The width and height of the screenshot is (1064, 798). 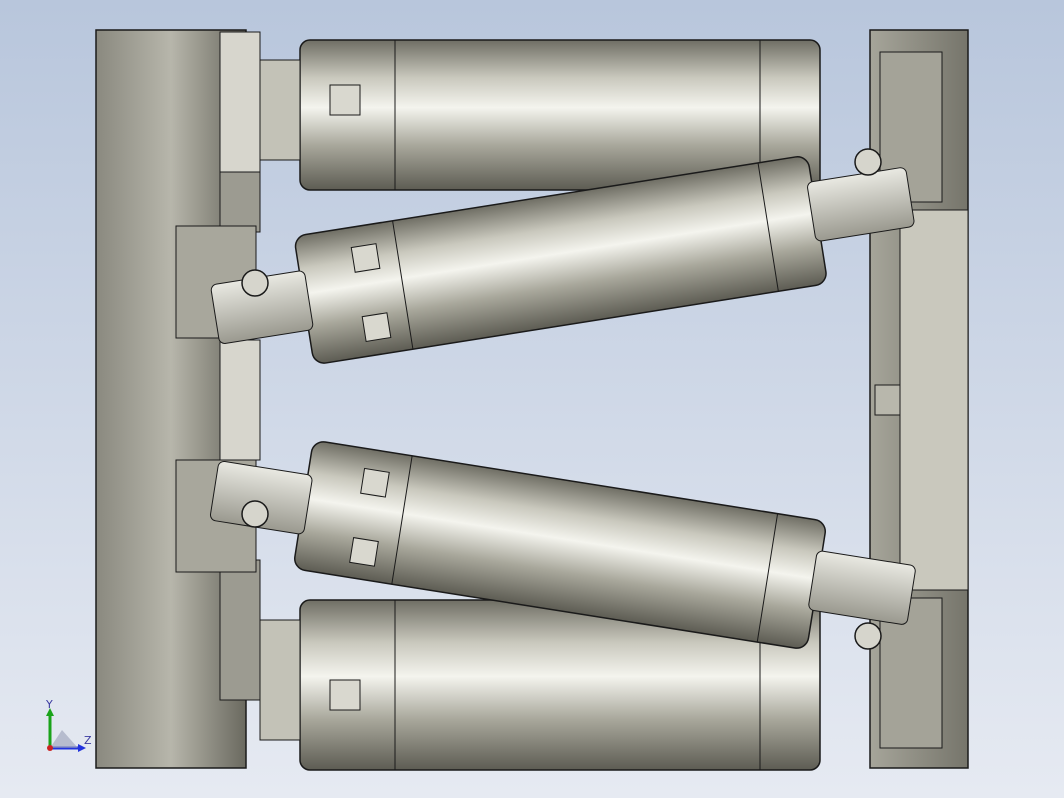 What do you see at coordinates (919, 399) in the screenshot?
I see `right-base-plate` at bounding box center [919, 399].